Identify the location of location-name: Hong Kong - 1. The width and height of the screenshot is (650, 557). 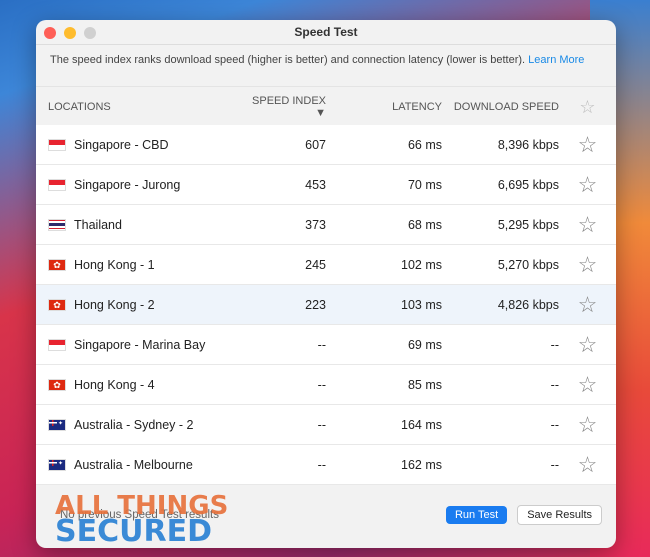
(114, 264).